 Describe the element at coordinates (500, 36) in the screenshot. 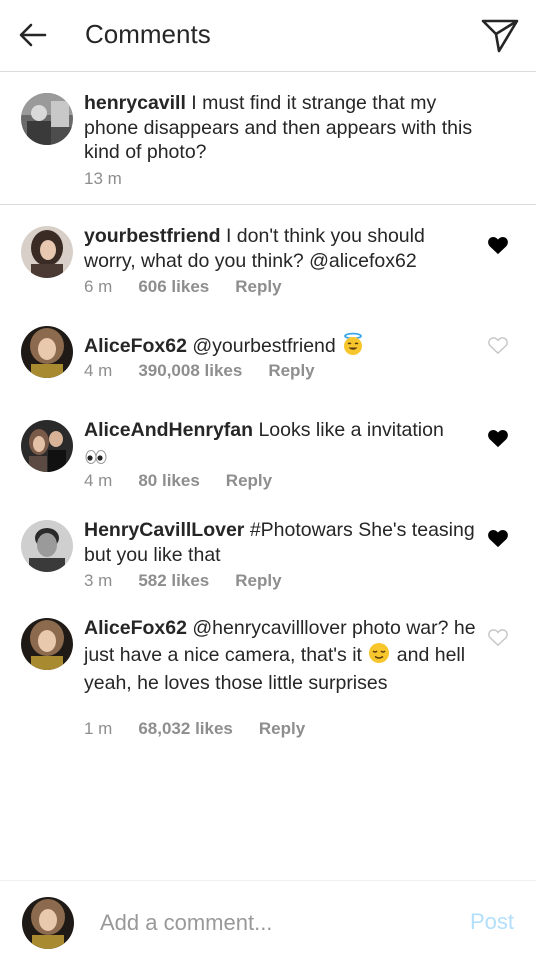

I see `paper-plane-icon` at that location.